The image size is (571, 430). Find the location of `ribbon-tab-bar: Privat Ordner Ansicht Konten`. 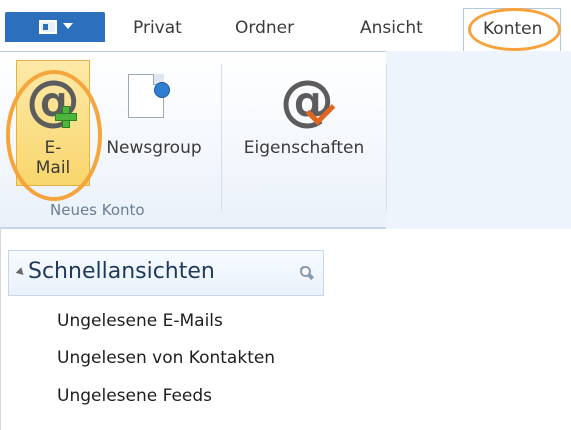

ribbon-tab-bar: Privat Ordner Ansicht Konten is located at coordinates (285, 26).